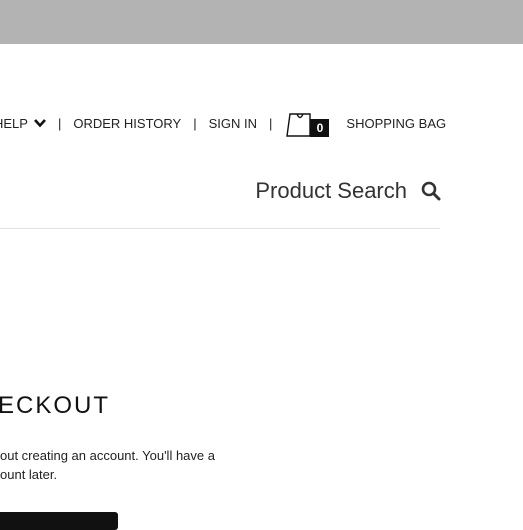 Image resolution: width=523 pixels, height=530 pixels. Describe the element at coordinates (220, 228) in the screenshot. I see `header-divider` at that location.